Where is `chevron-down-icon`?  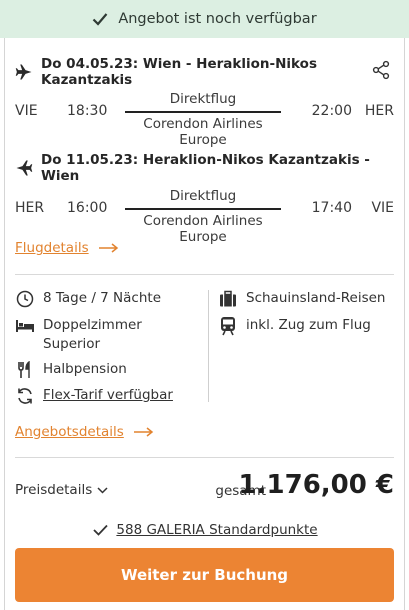 chevron-down-icon is located at coordinates (102, 490).